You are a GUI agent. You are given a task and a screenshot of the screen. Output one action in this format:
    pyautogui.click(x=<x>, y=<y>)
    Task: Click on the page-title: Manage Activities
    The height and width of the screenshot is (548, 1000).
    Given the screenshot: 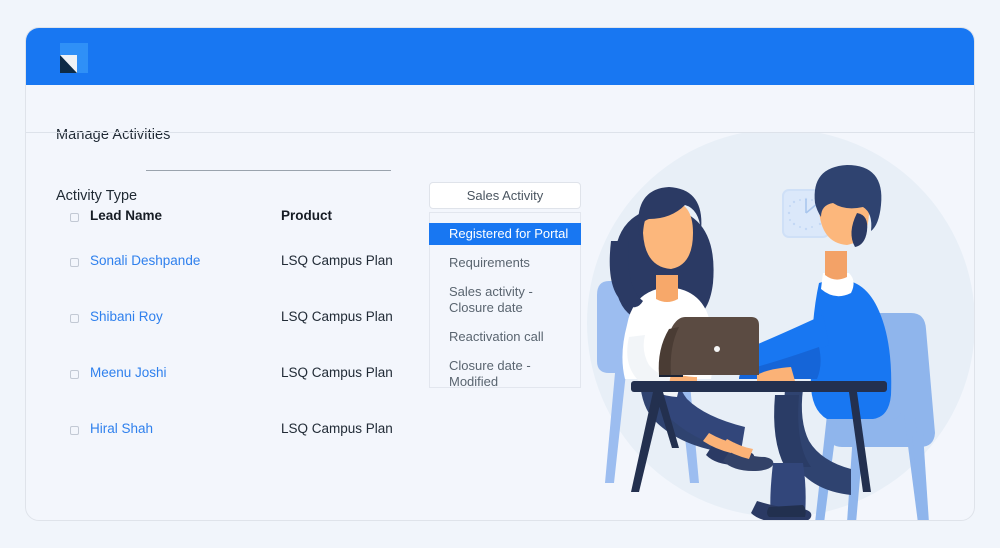 What is the action you would take?
    pyautogui.click(x=113, y=135)
    